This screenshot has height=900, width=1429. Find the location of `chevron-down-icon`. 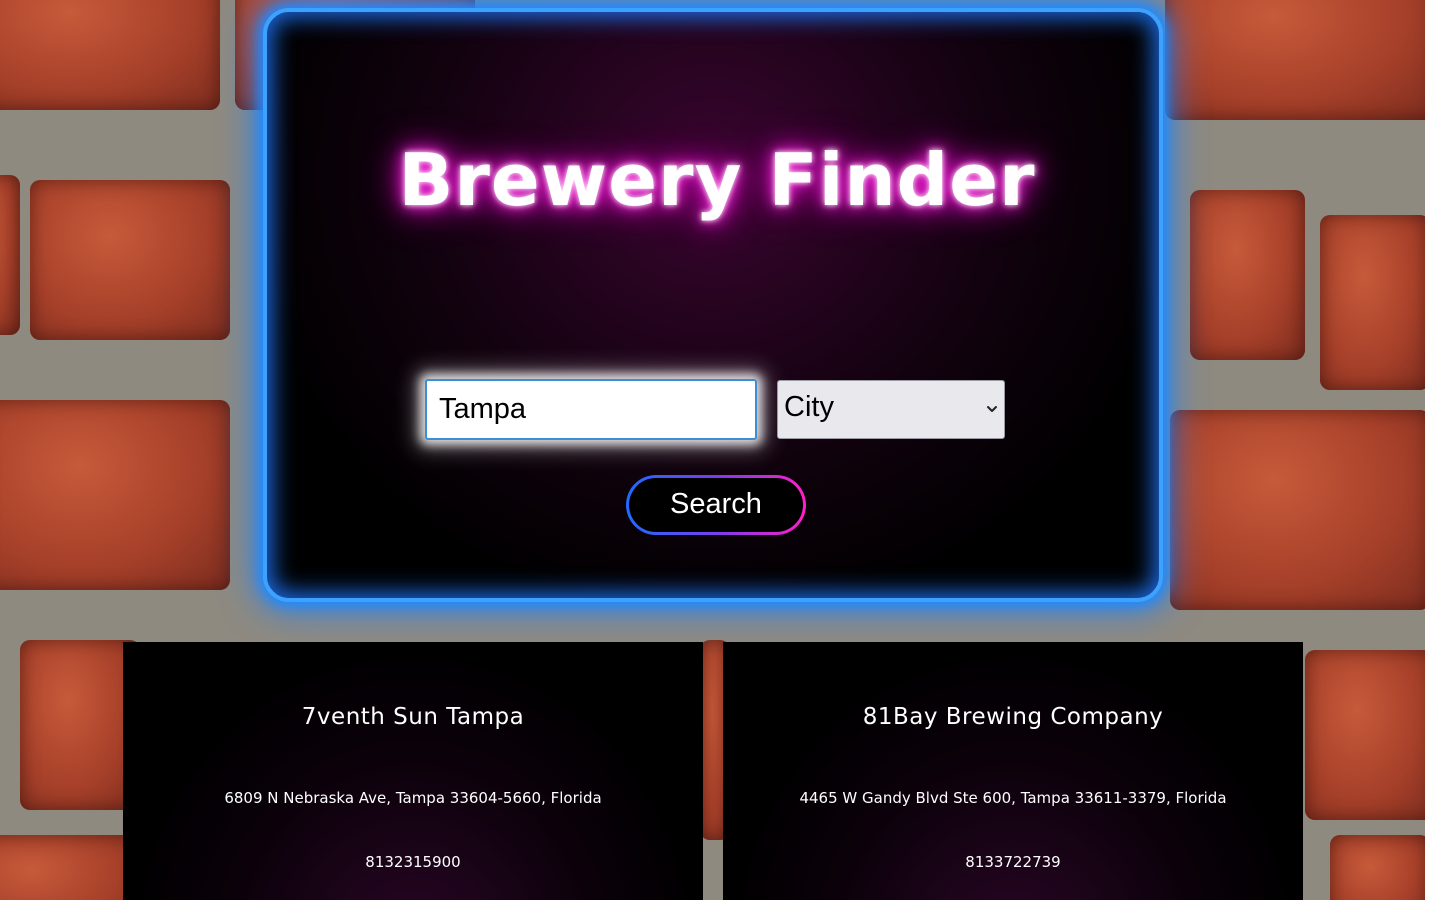

chevron-down-icon is located at coordinates (992, 409).